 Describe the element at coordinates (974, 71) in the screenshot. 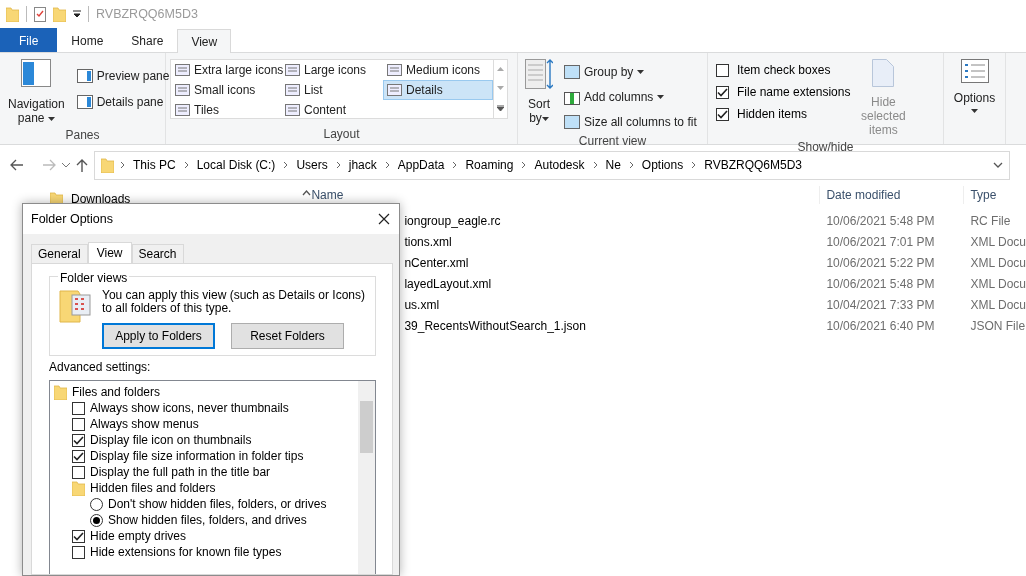

I see `options-icon` at that location.